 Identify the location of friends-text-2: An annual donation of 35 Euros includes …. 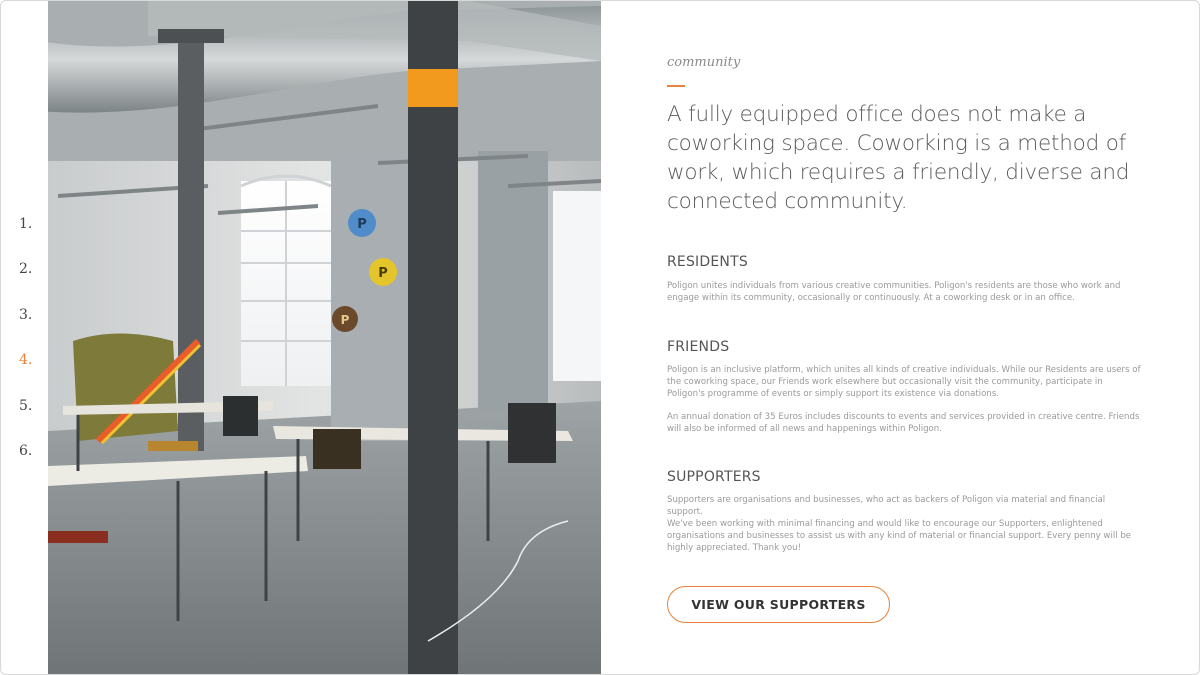
(903, 423).